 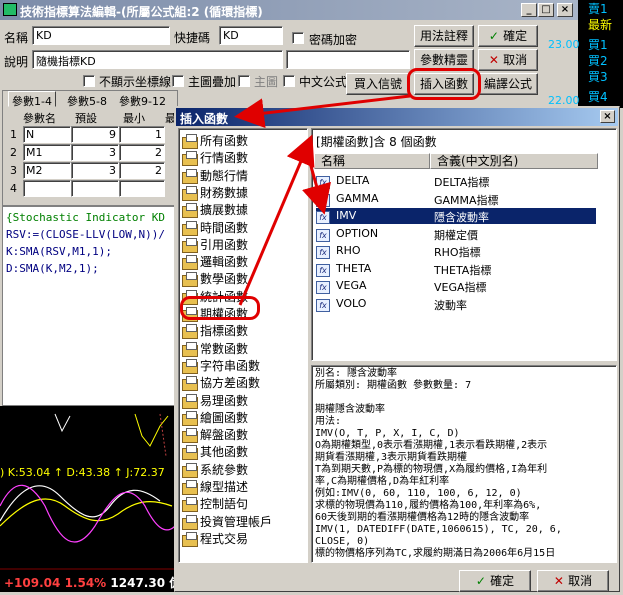 What do you see at coordinates (276, 220) in the screenshot?
I see `arrow-to-list` at bounding box center [276, 220].